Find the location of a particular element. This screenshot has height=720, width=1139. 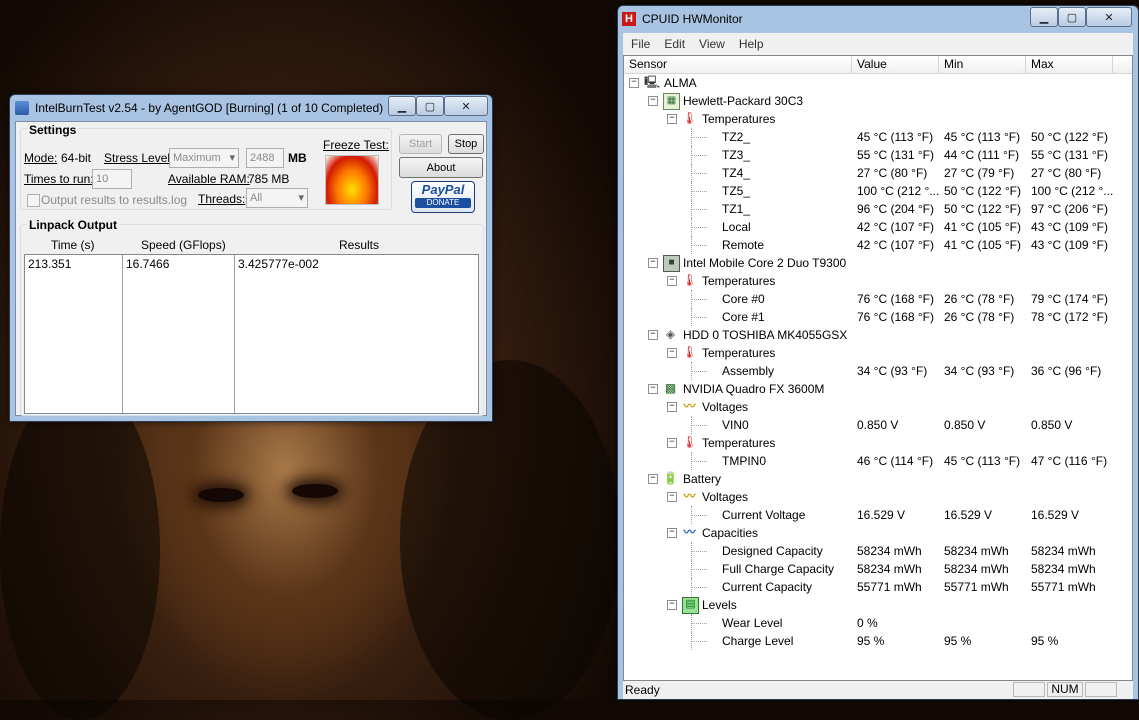

col-sensor-header: Sensor is located at coordinates (738, 65).